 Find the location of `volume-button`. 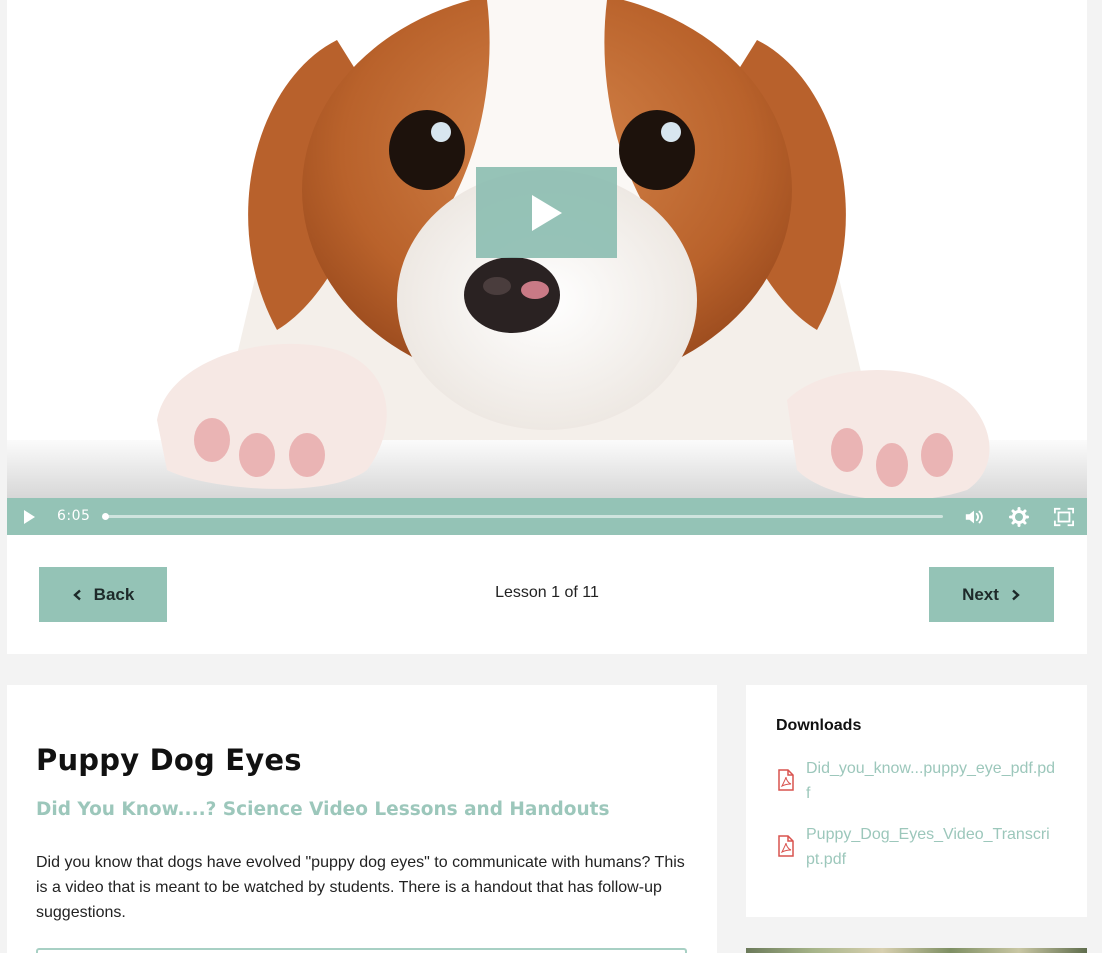

volume-button is located at coordinates (974, 516).